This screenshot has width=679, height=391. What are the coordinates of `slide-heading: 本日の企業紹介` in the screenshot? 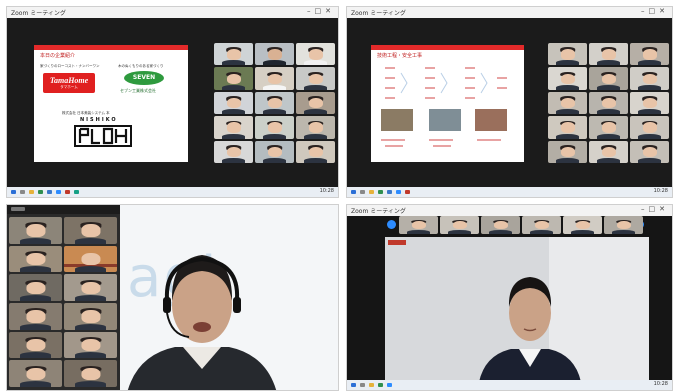 It's located at (58, 56).